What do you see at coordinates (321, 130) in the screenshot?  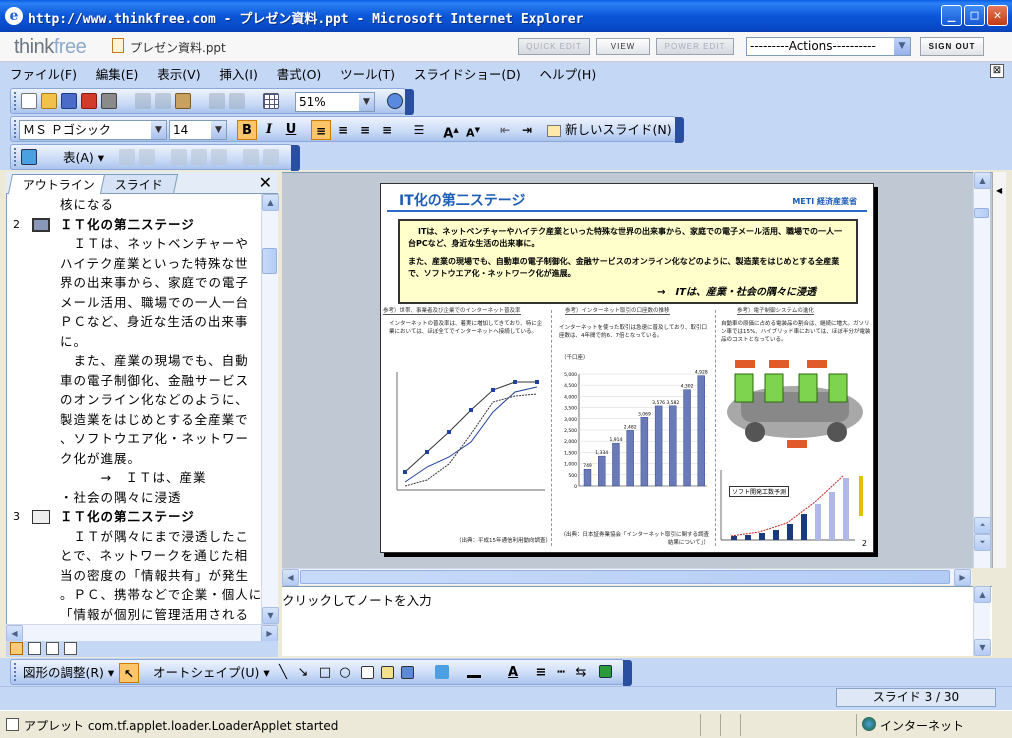 I see `align-left-icon: ≡` at bounding box center [321, 130].